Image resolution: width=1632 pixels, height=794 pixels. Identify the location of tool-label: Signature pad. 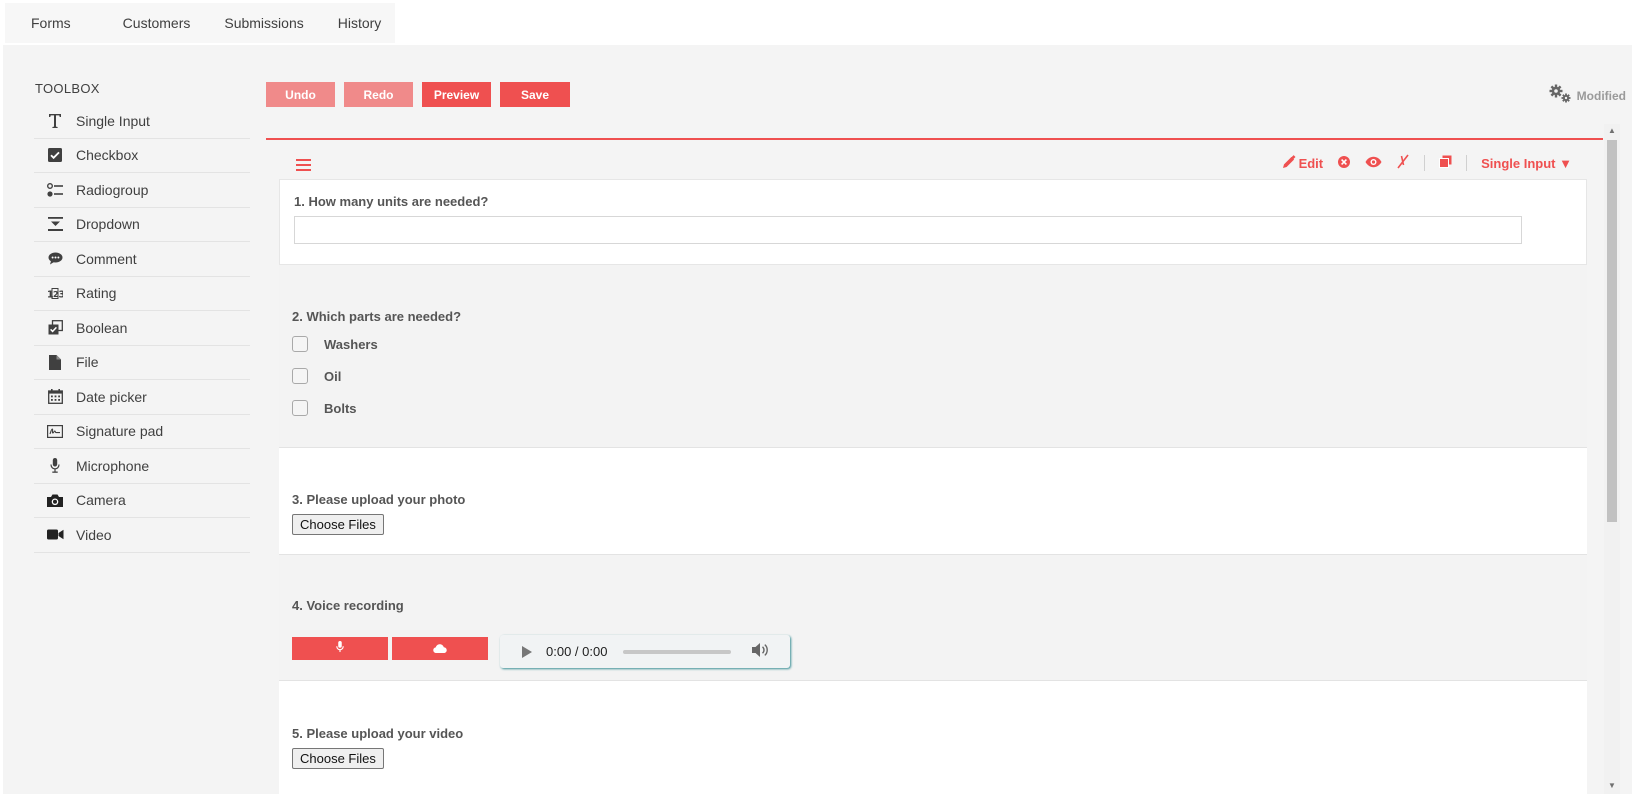
(120, 431).